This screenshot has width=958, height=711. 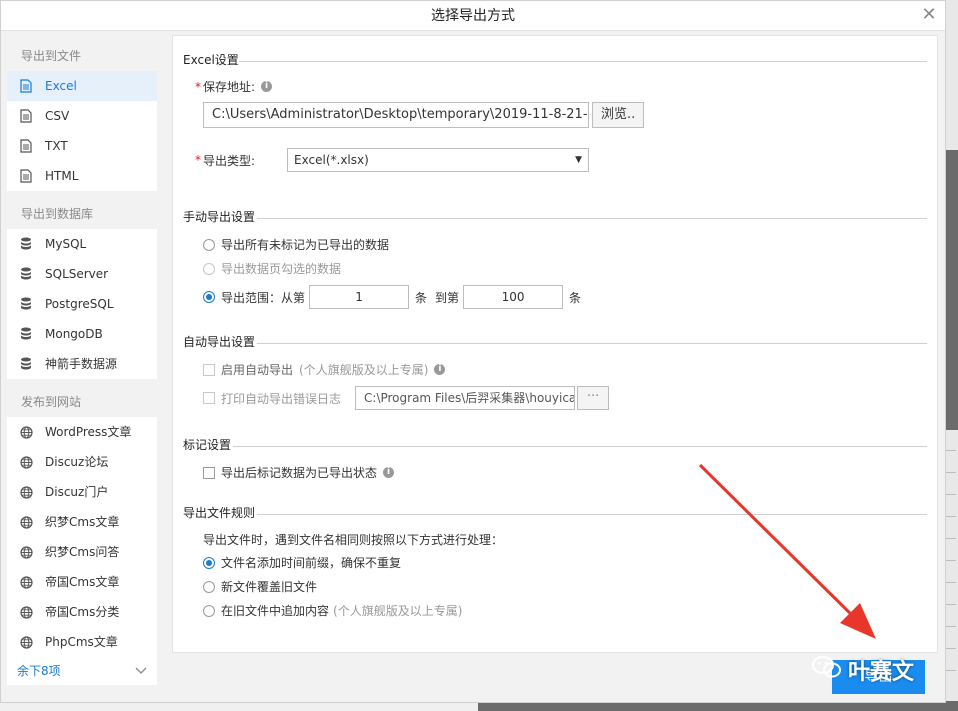 I want to click on radio-overwrite, so click(x=209, y=586).